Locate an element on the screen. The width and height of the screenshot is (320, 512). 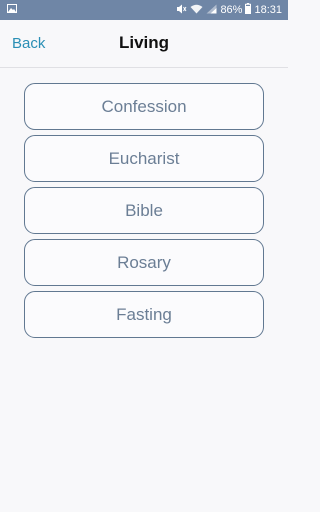
page-title: Living is located at coordinates (144, 42).